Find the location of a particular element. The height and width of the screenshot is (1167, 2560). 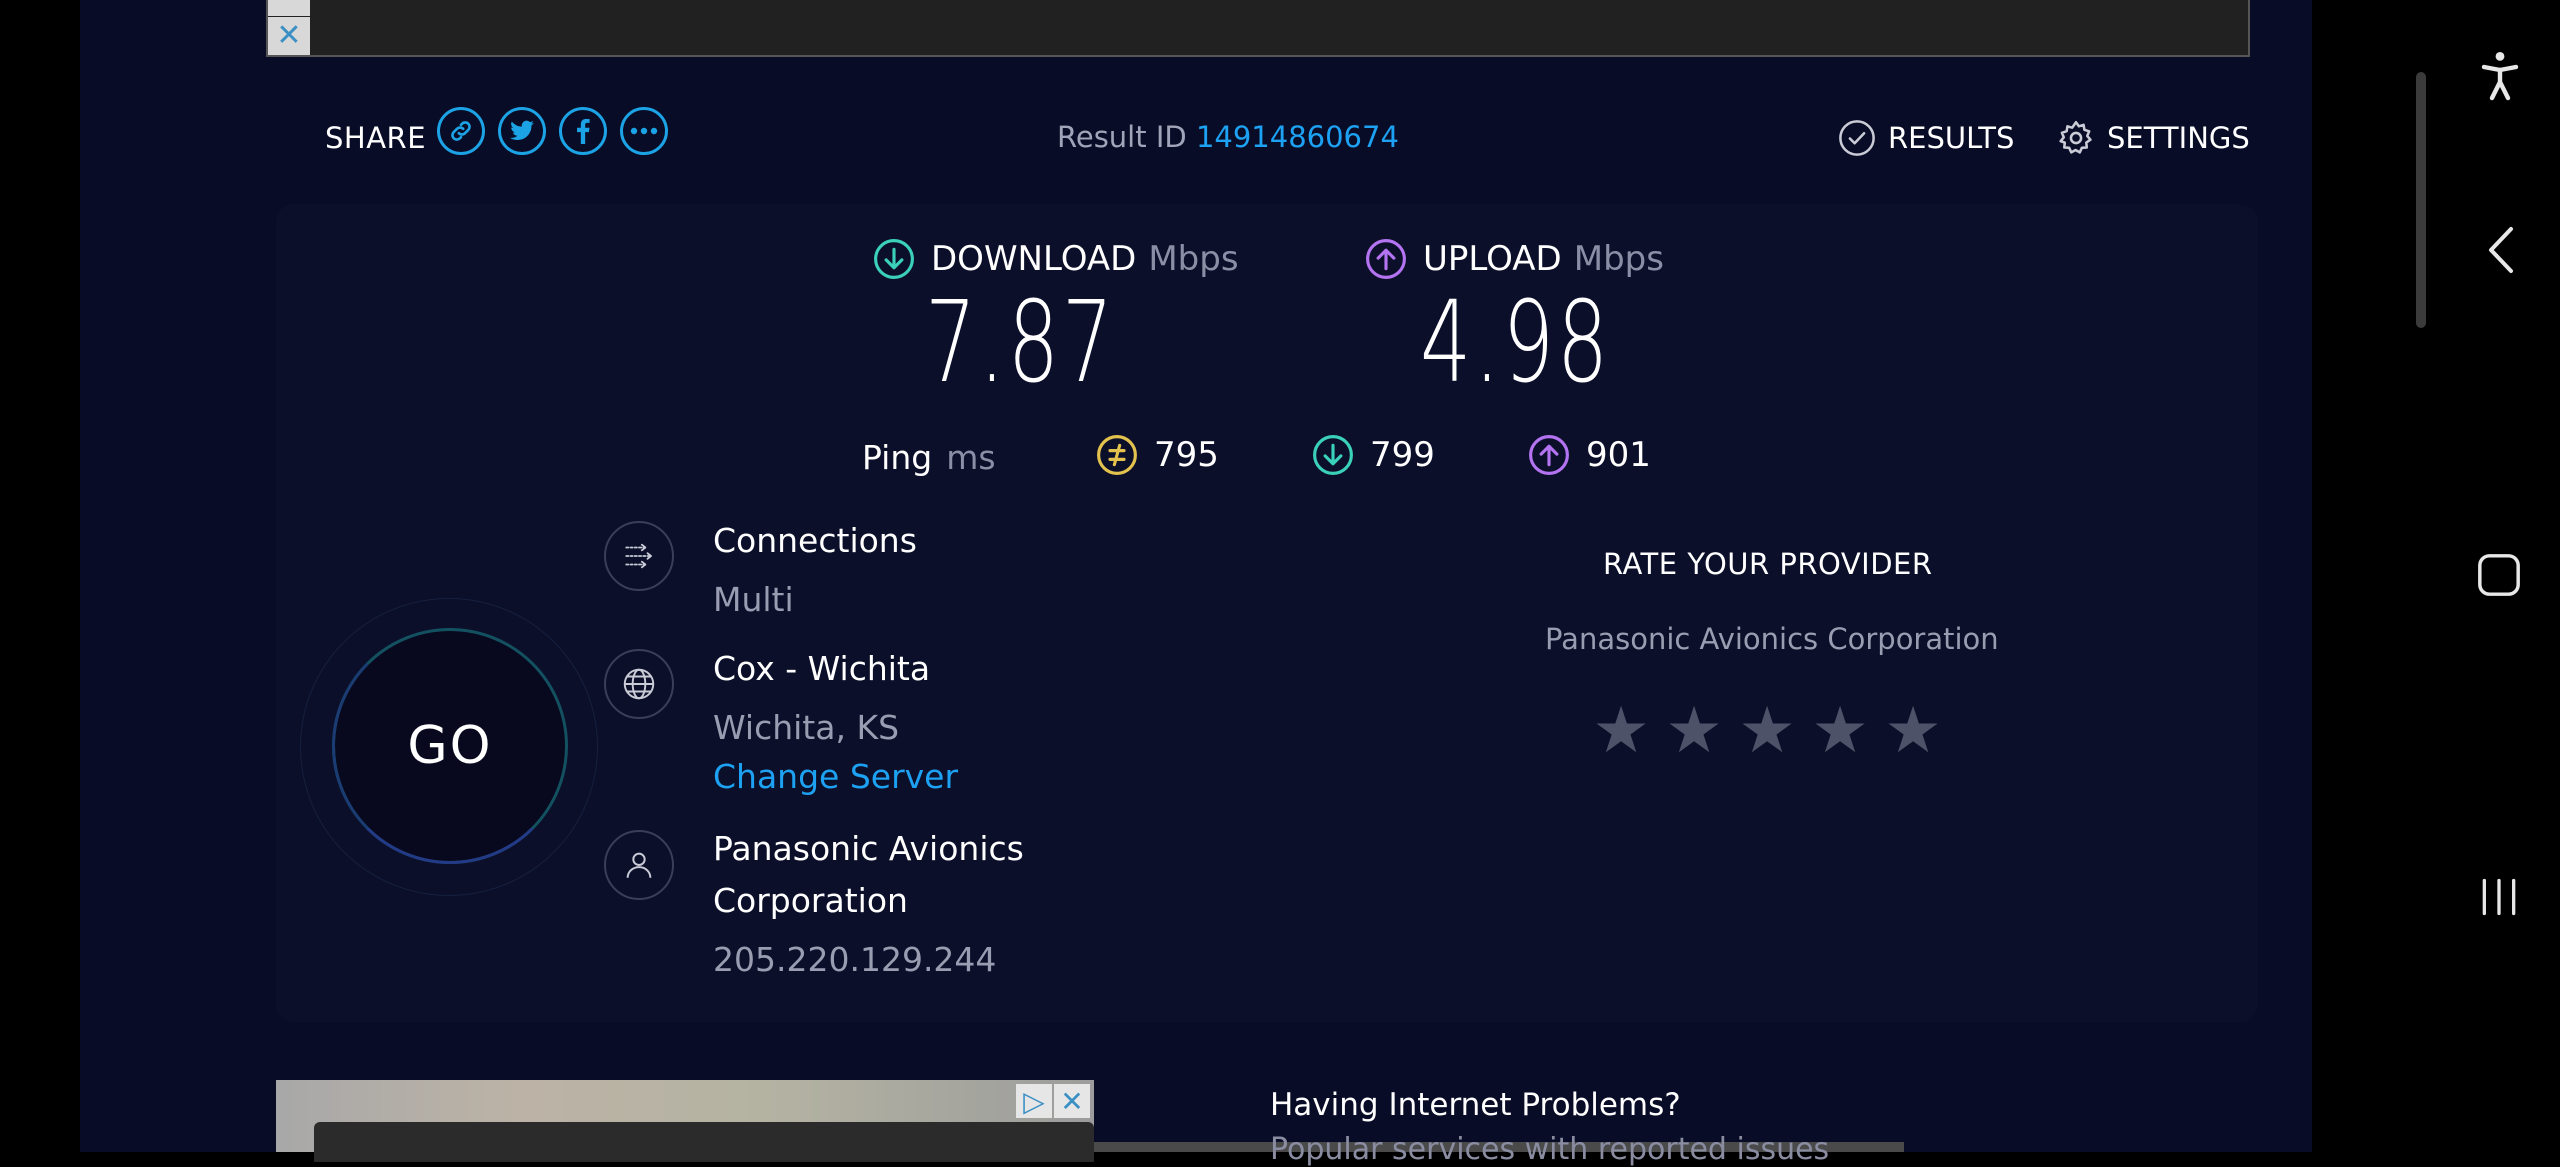

idle-latency-icon is located at coordinates (1117, 455).